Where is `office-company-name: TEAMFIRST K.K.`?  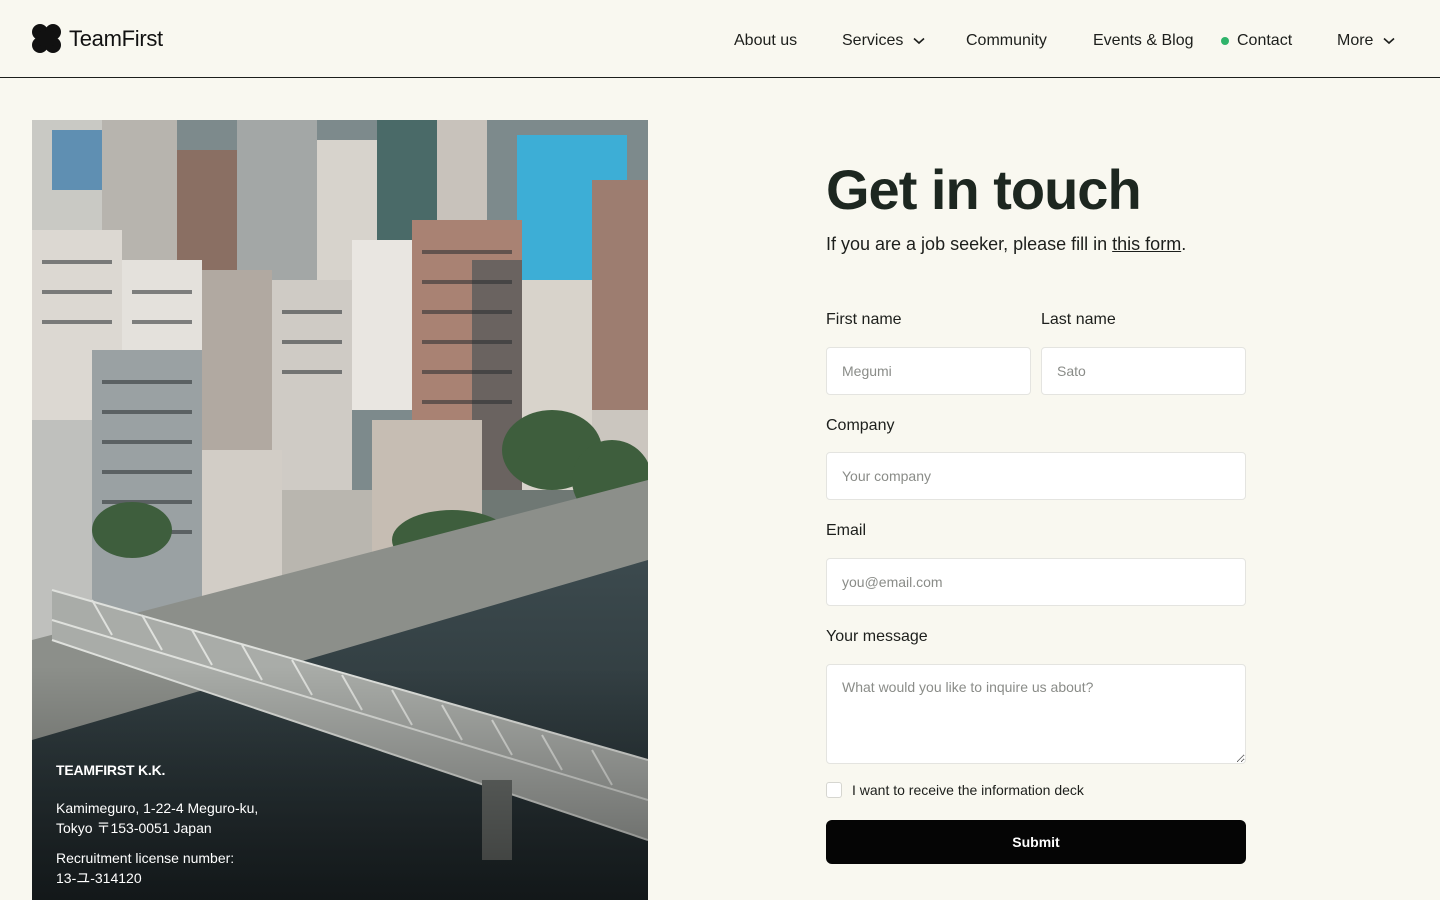
office-company-name: TEAMFIRST K.K. is located at coordinates (111, 770).